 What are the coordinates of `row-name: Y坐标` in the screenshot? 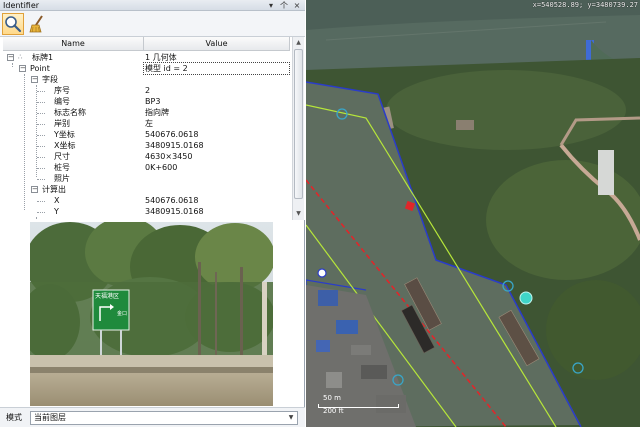 It's located at (64, 134).